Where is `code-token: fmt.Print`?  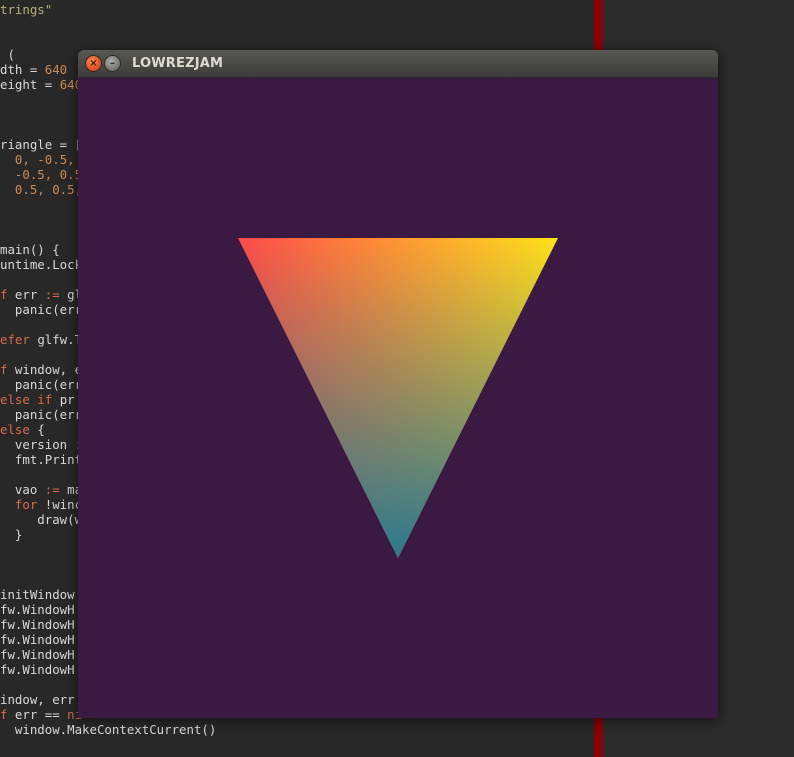 code-token: fmt.Print is located at coordinates (41, 459).